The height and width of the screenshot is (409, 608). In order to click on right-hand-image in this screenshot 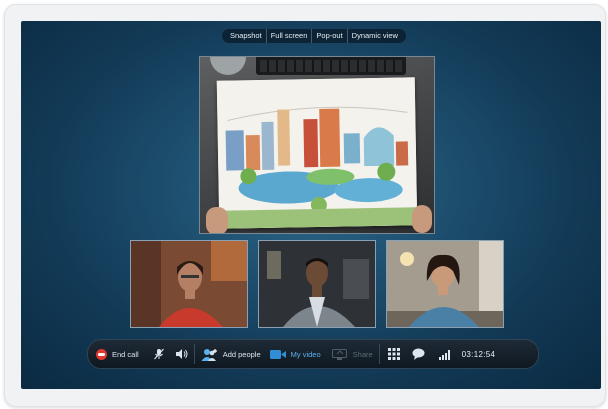, I will do `click(422, 219)`.